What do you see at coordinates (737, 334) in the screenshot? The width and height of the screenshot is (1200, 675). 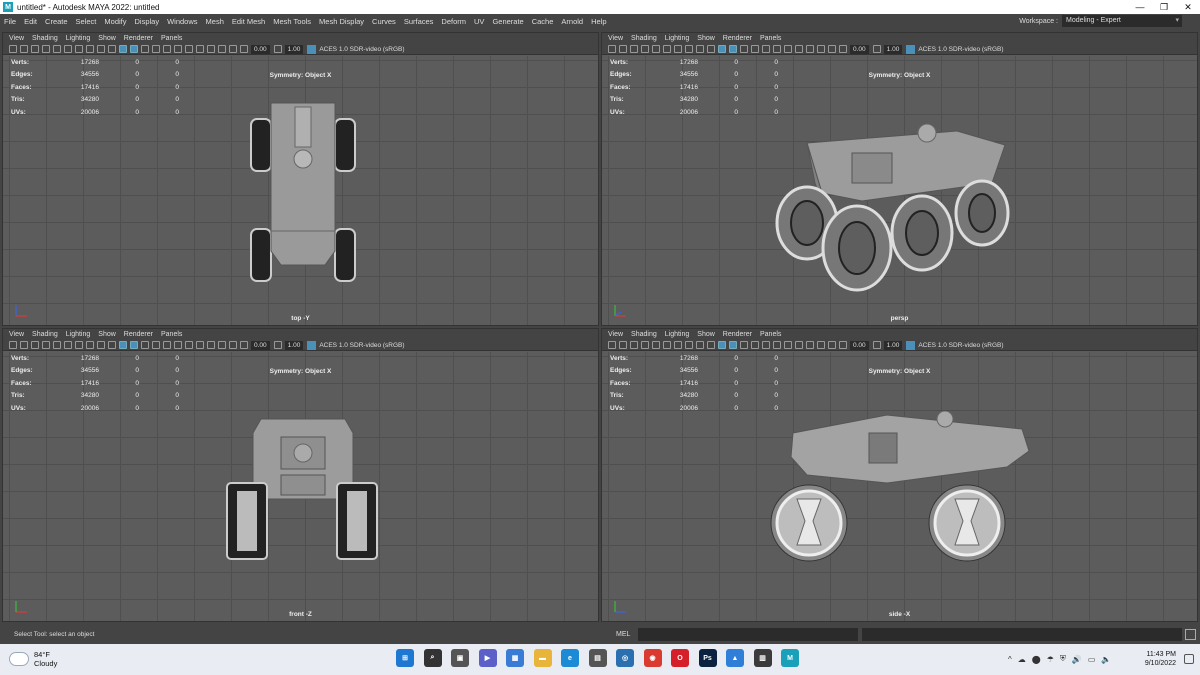 I see `panel-menu-renderer: Renderer` at bounding box center [737, 334].